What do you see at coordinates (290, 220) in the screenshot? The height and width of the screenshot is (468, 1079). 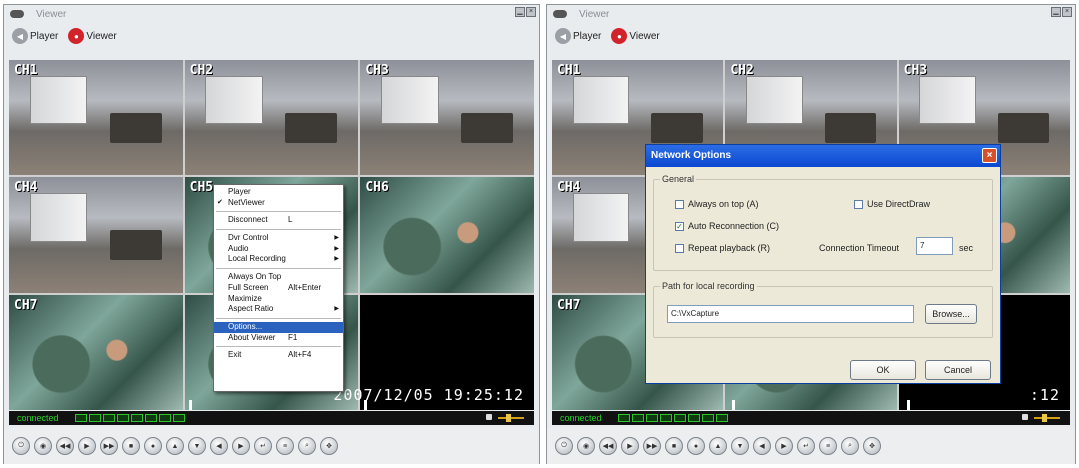 I see `menu-item-shortcut: L` at bounding box center [290, 220].